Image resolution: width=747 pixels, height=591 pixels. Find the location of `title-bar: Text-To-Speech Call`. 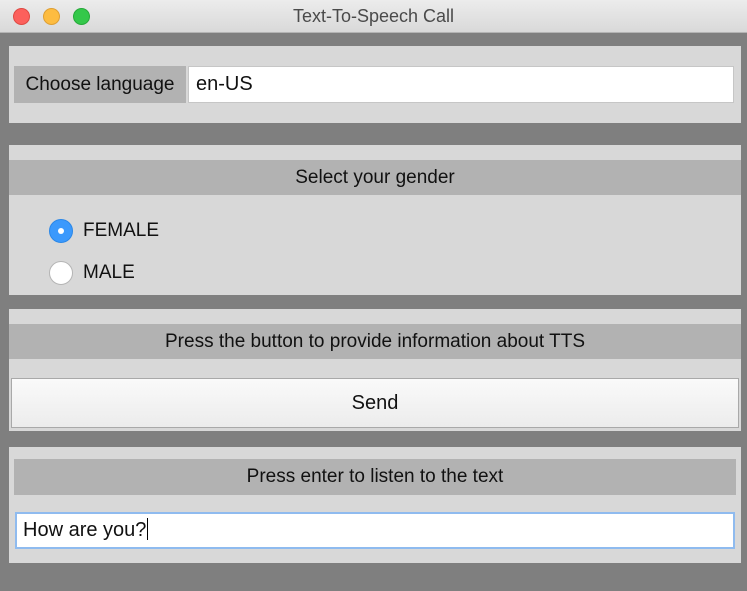

title-bar: Text-To-Speech Call is located at coordinates (373, 16).